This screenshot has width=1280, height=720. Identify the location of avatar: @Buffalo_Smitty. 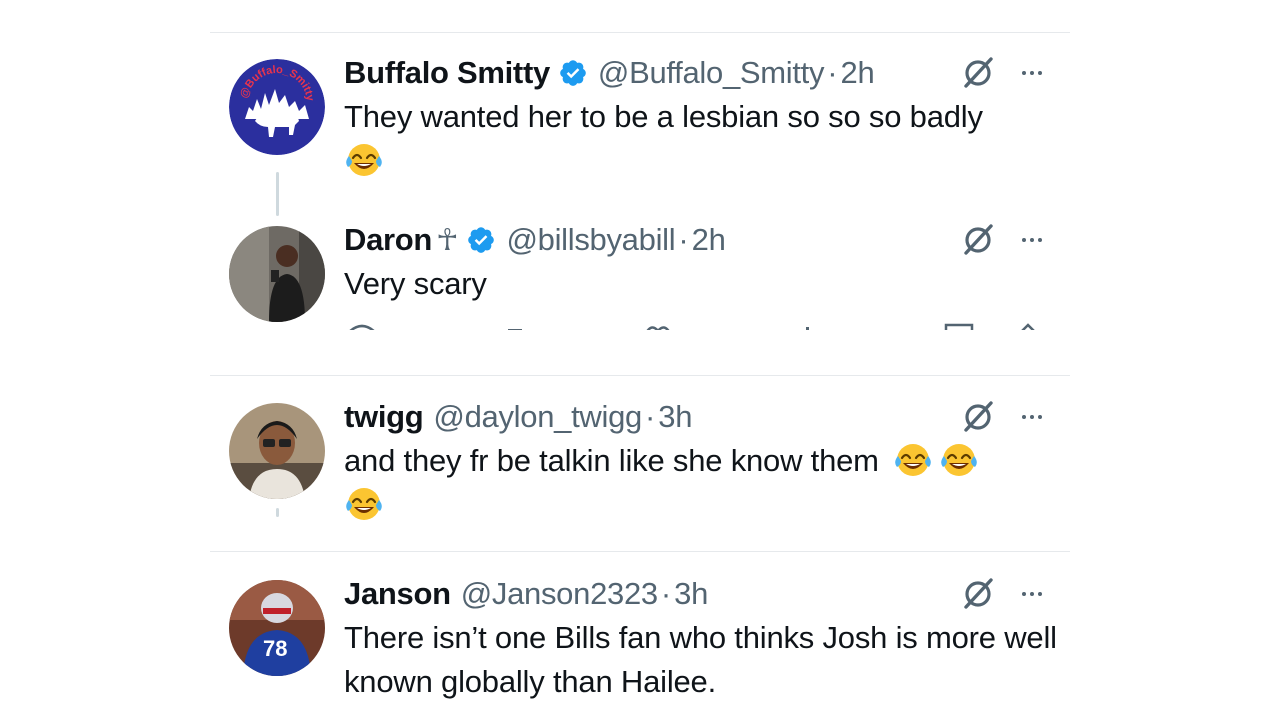
(277, 107).